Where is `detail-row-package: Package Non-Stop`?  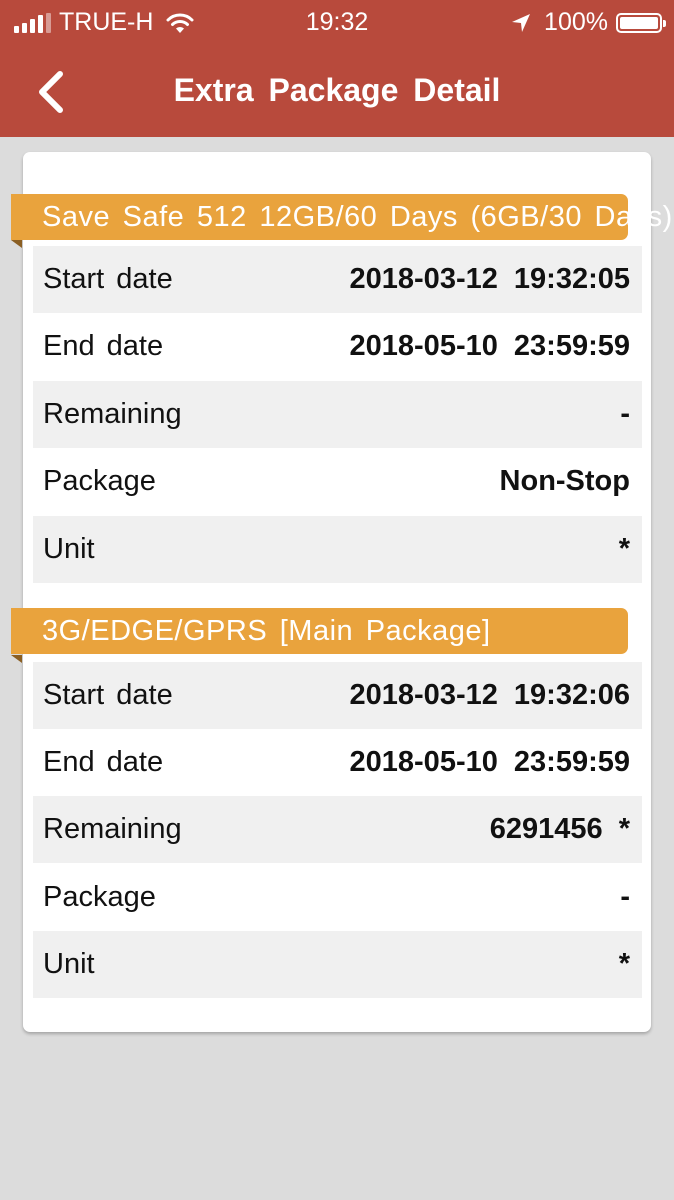
detail-row-package: Package Non-Stop is located at coordinates (337, 481).